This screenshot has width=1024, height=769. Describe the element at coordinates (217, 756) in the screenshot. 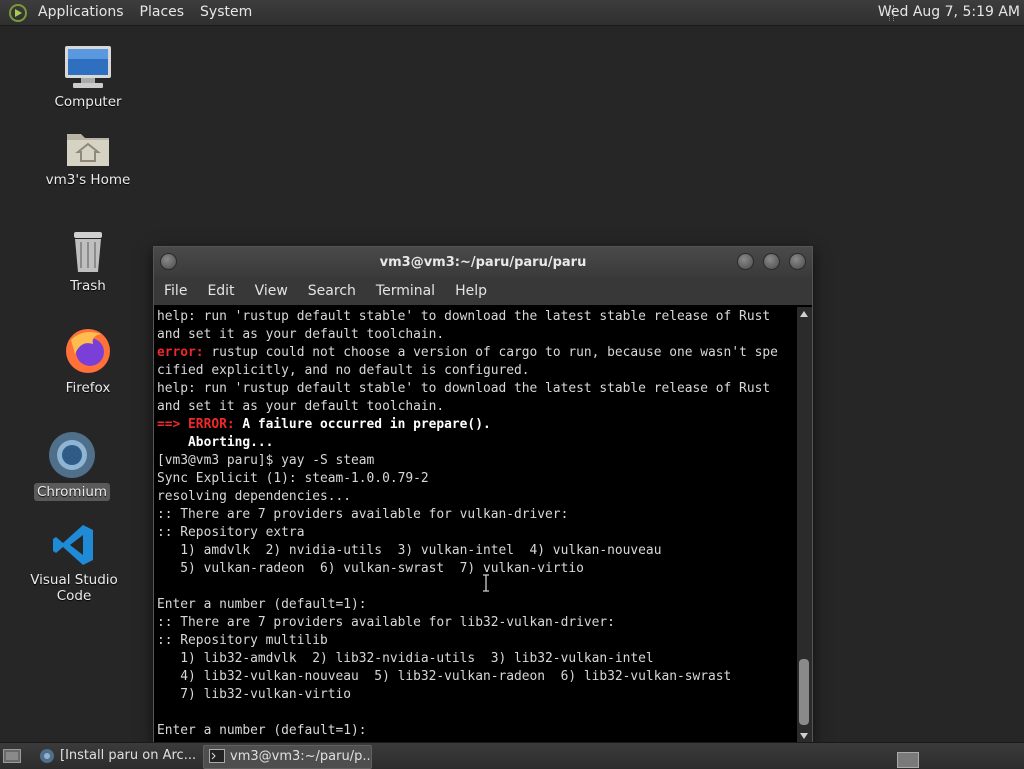

I see `terminal-icon` at that location.